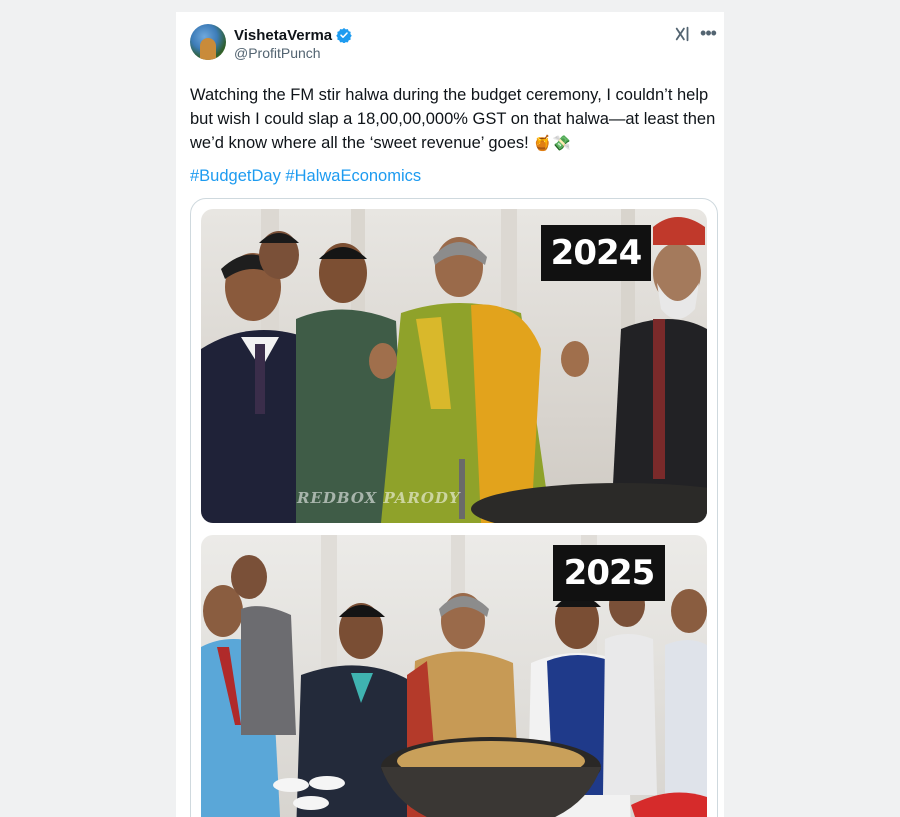 This screenshot has height=817, width=900. Describe the element at coordinates (277, 53) in the screenshot. I see `user-handle: @ProfitPunch` at that location.